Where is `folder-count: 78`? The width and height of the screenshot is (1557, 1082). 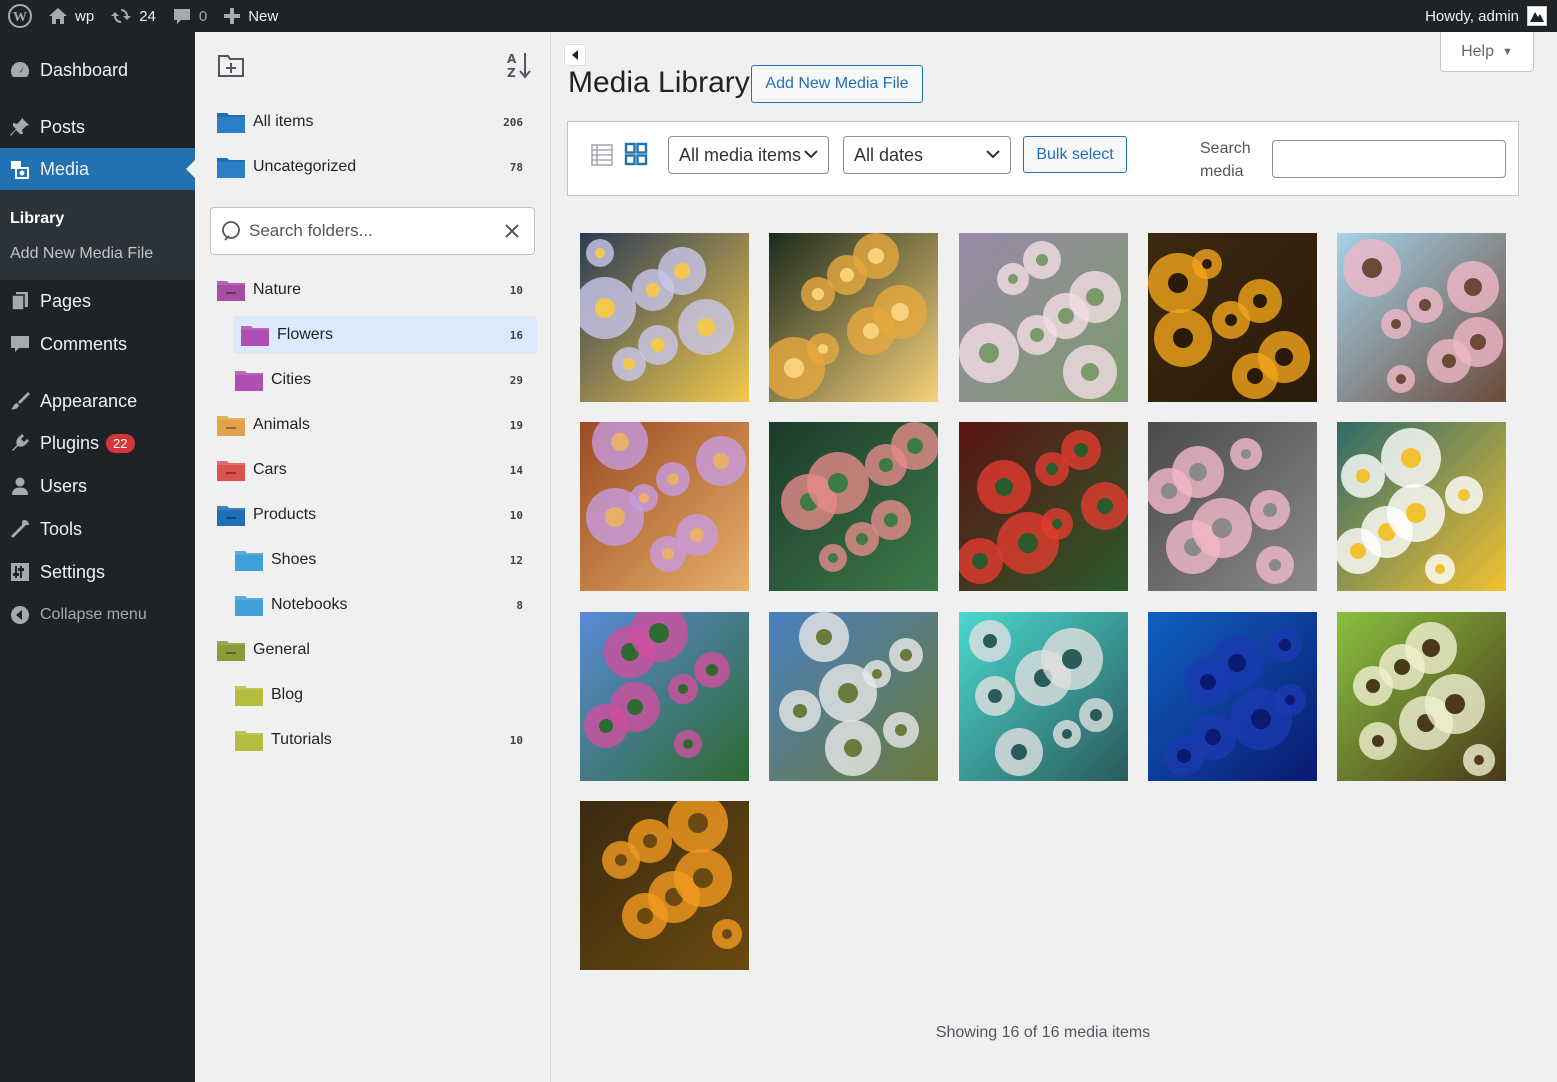
folder-count: 78 is located at coordinates (516, 167).